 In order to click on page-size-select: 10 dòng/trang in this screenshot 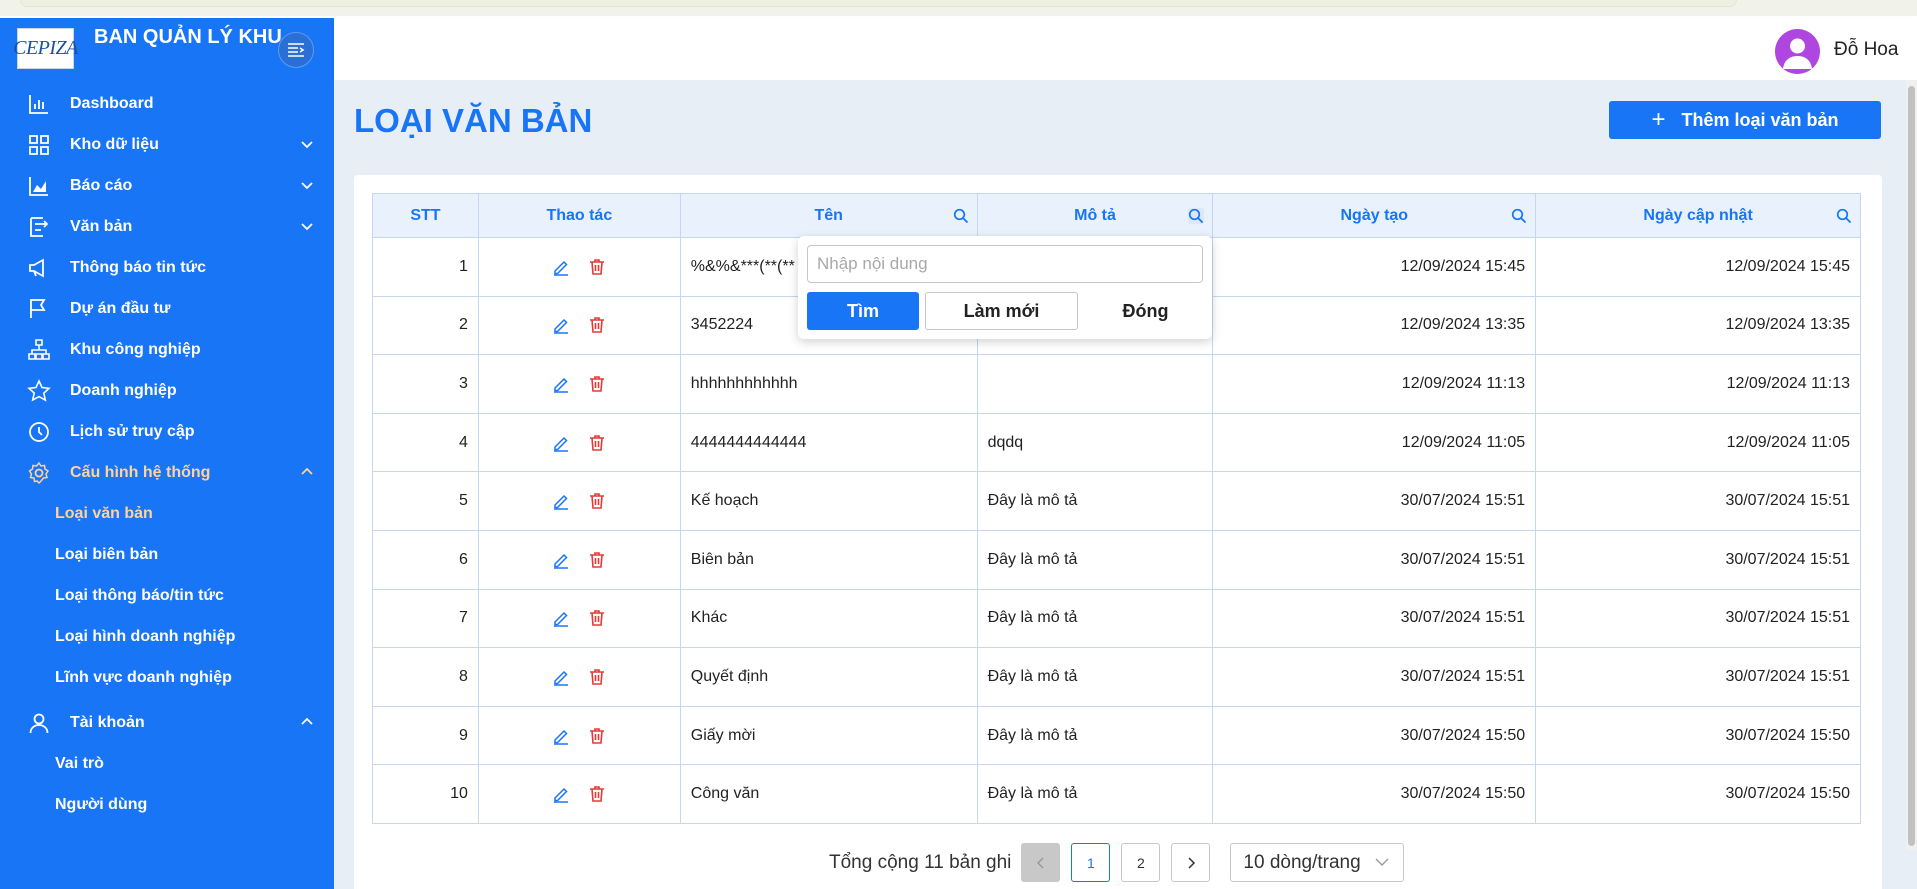, I will do `click(1317, 862)`.